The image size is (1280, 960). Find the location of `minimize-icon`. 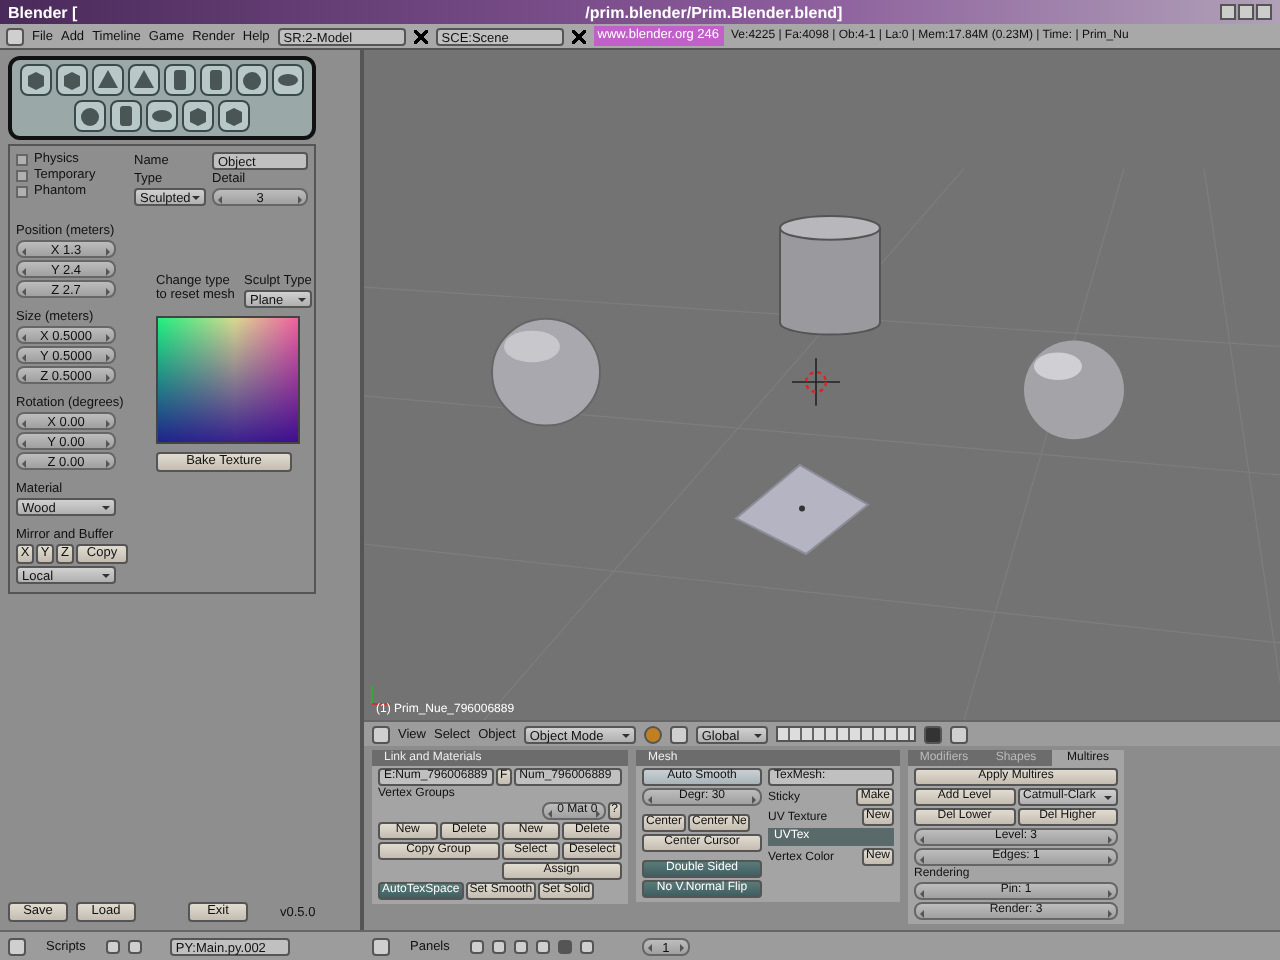

minimize-icon is located at coordinates (1228, 12).